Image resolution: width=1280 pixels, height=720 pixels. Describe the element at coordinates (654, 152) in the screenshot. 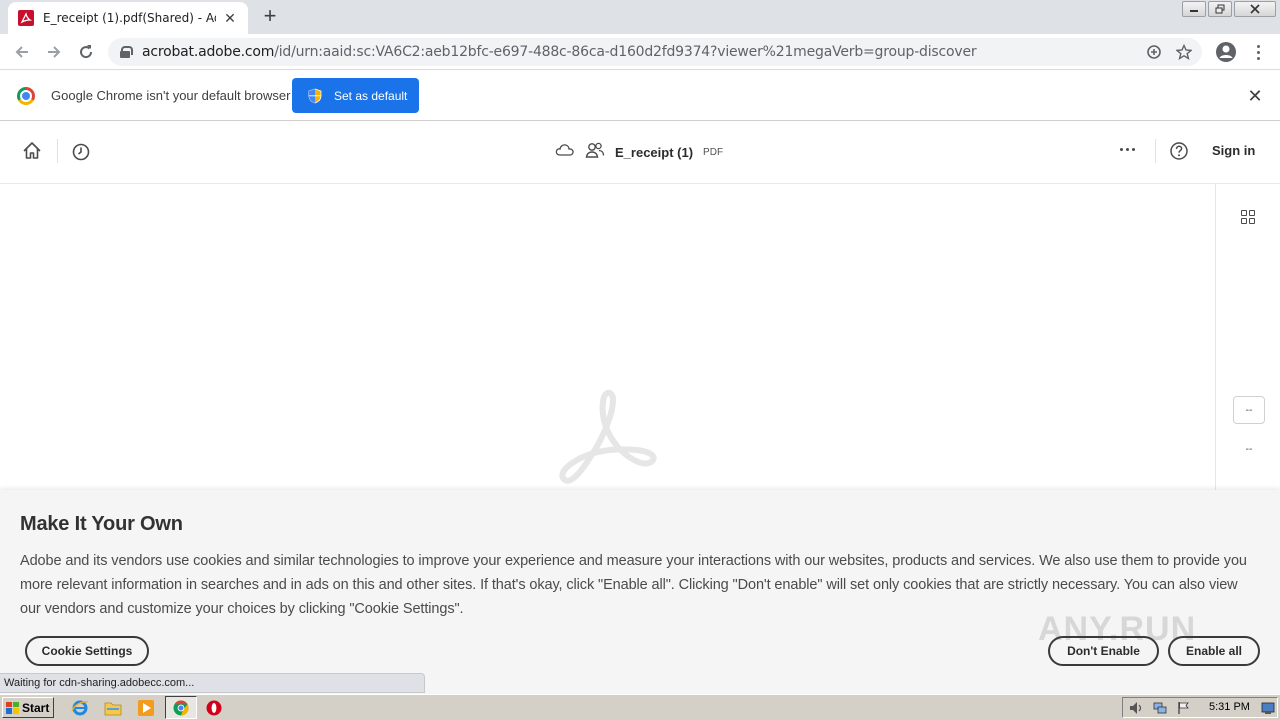

I see `document-name: E_receipt (1)` at that location.